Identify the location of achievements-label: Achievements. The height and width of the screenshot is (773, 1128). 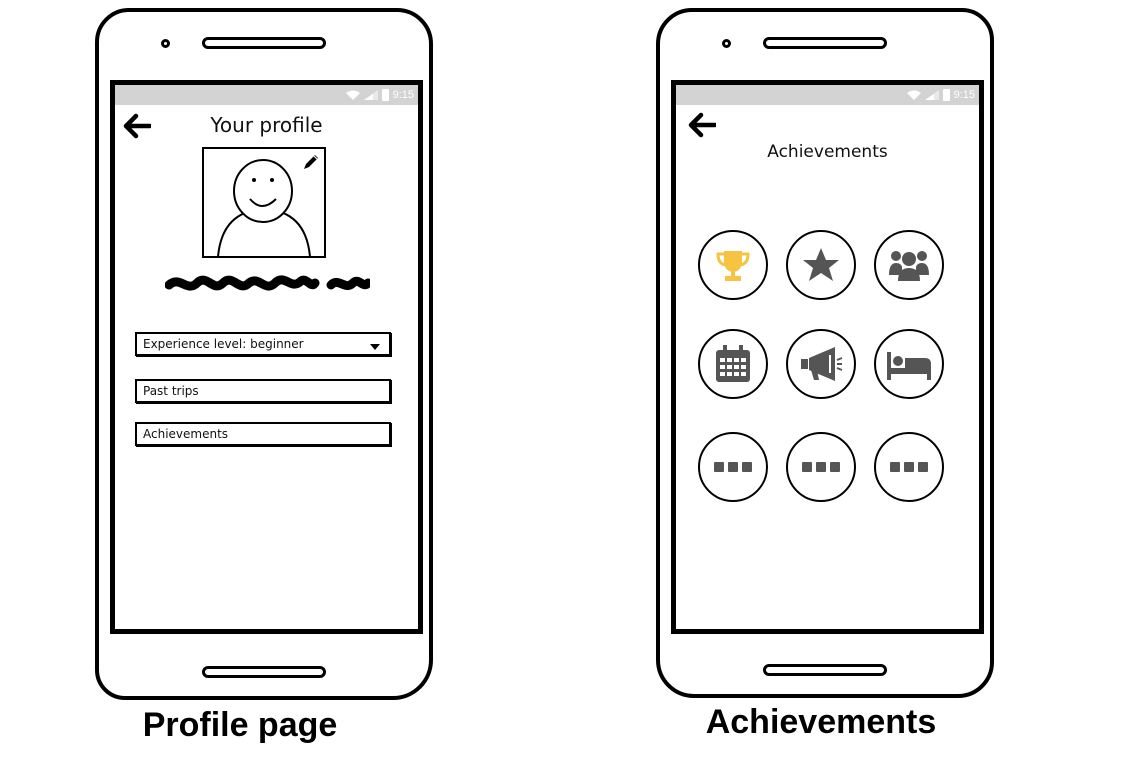
(186, 434).